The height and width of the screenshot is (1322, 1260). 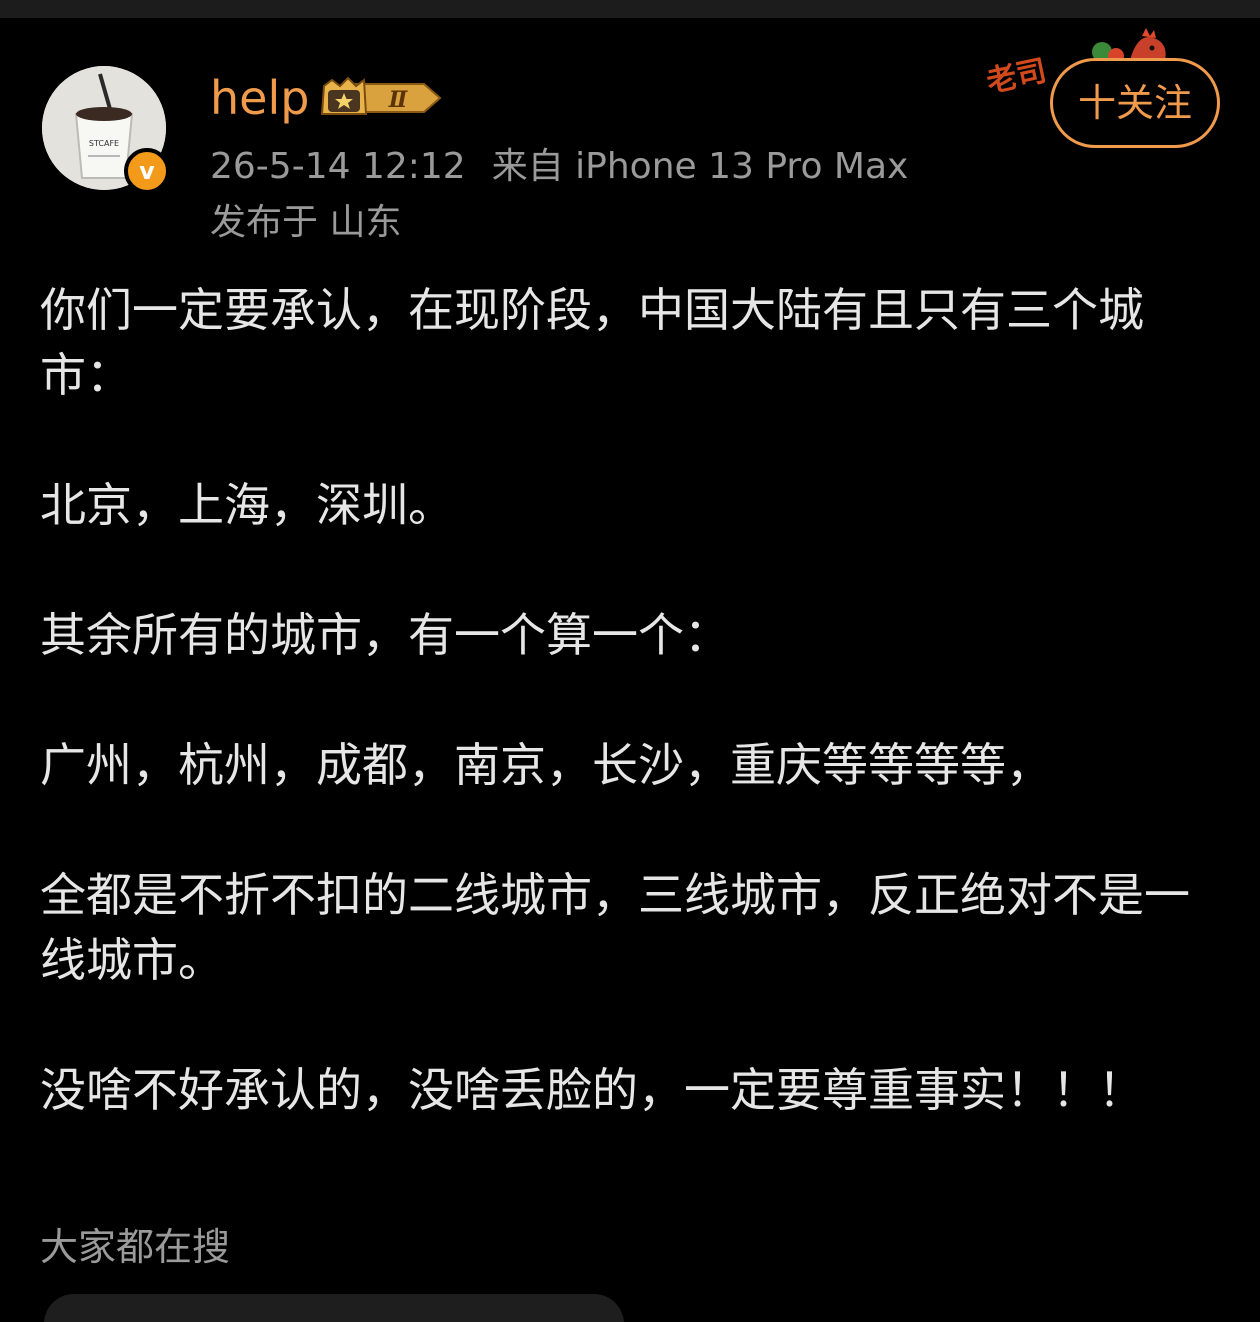 What do you see at coordinates (259, 98) in the screenshot?
I see `author-name: help` at bounding box center [259, 98].